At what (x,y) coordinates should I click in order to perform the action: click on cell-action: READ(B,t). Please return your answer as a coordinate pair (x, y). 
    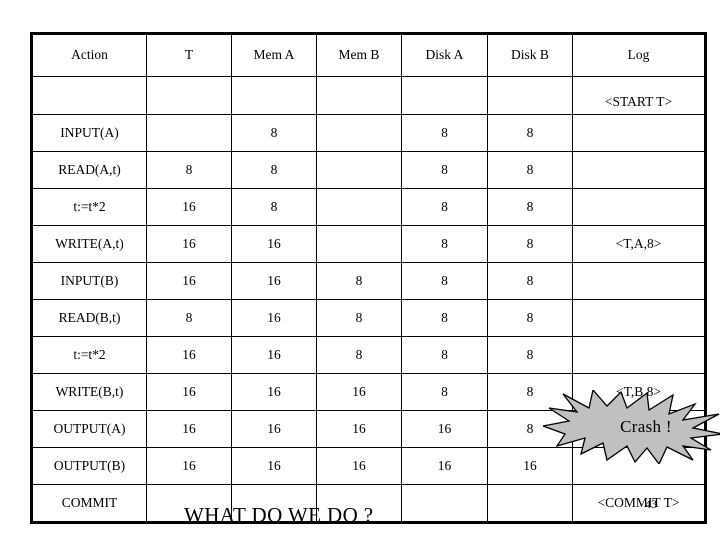
    Looking at the image, I should click on (89, 318).